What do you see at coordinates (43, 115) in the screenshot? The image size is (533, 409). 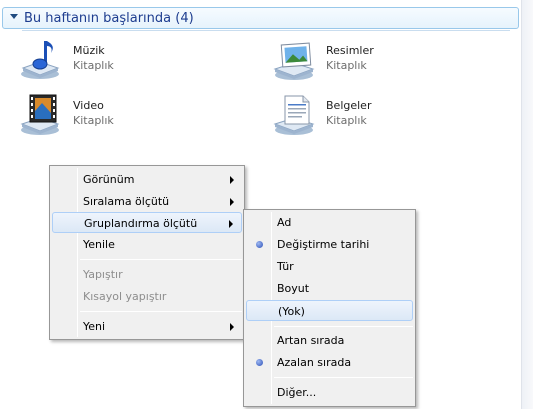 I see `video-library-icon` at bounding box center [43, 115].